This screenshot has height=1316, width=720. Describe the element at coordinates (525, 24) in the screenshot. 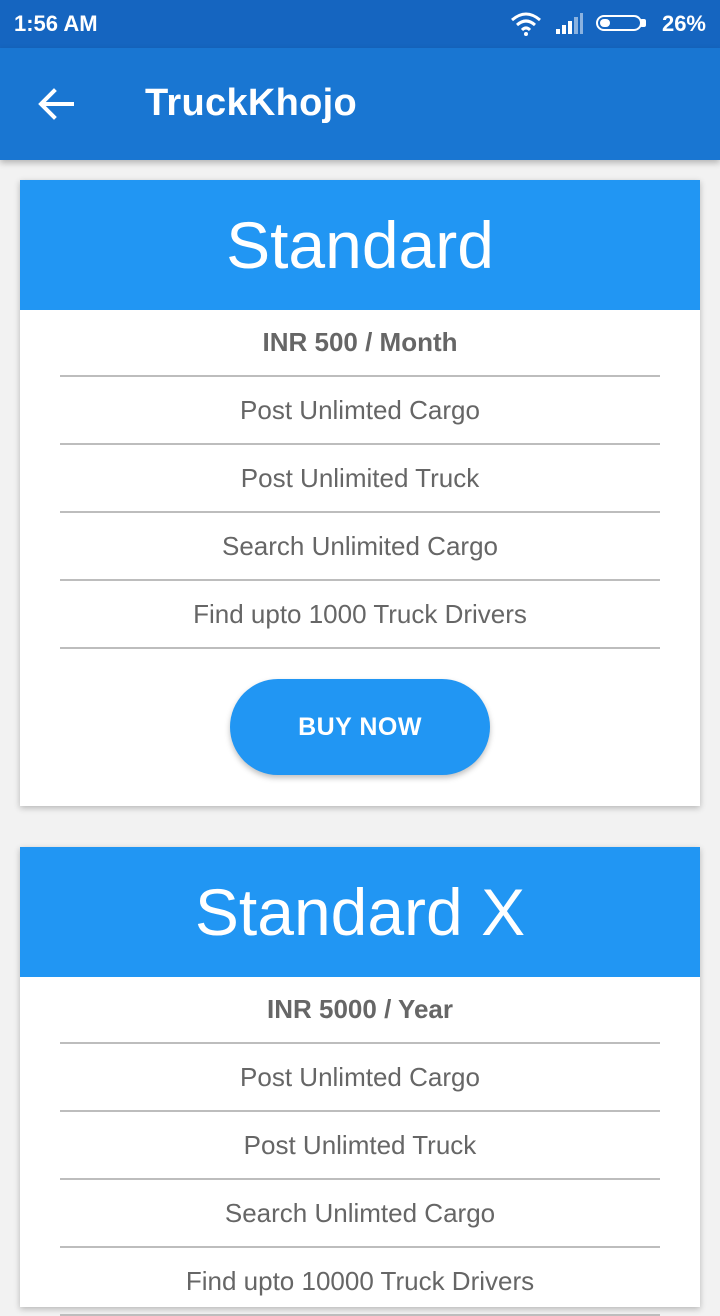

I see `wifi-icon` at that location.